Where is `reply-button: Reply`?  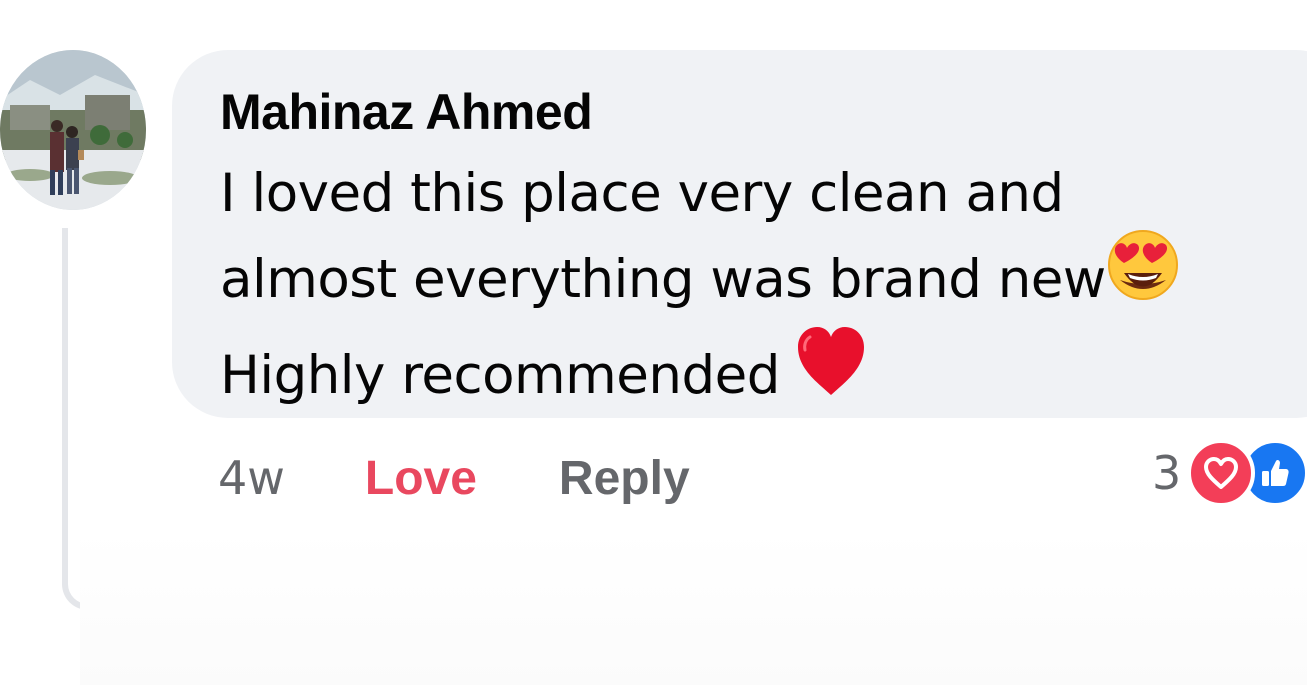 reply-button: Reply is located at coordinates (624, 478).